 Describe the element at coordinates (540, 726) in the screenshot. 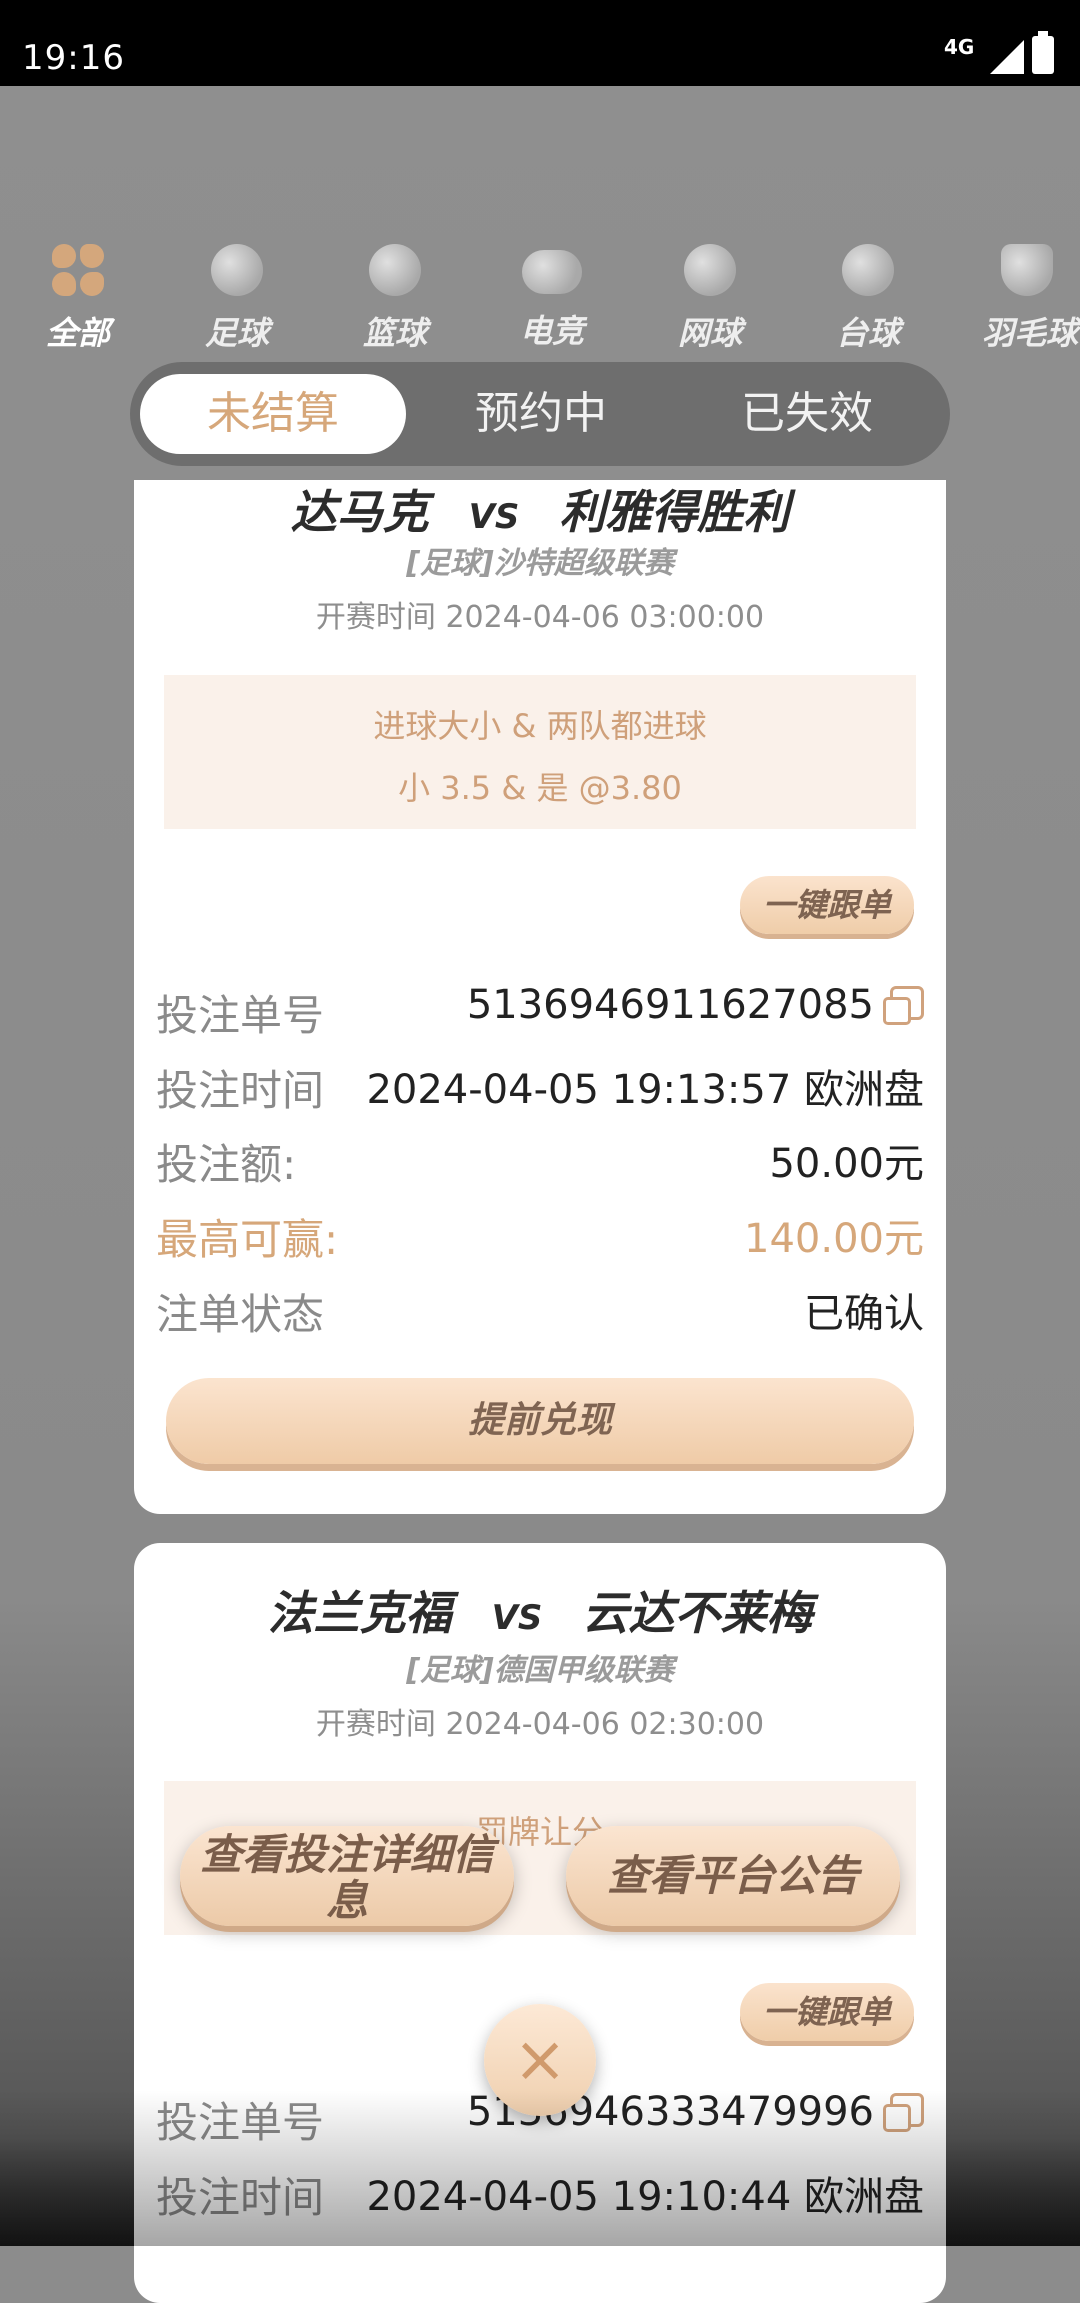

I see `market-name: 进球大小 & 两队都进球` at that location.